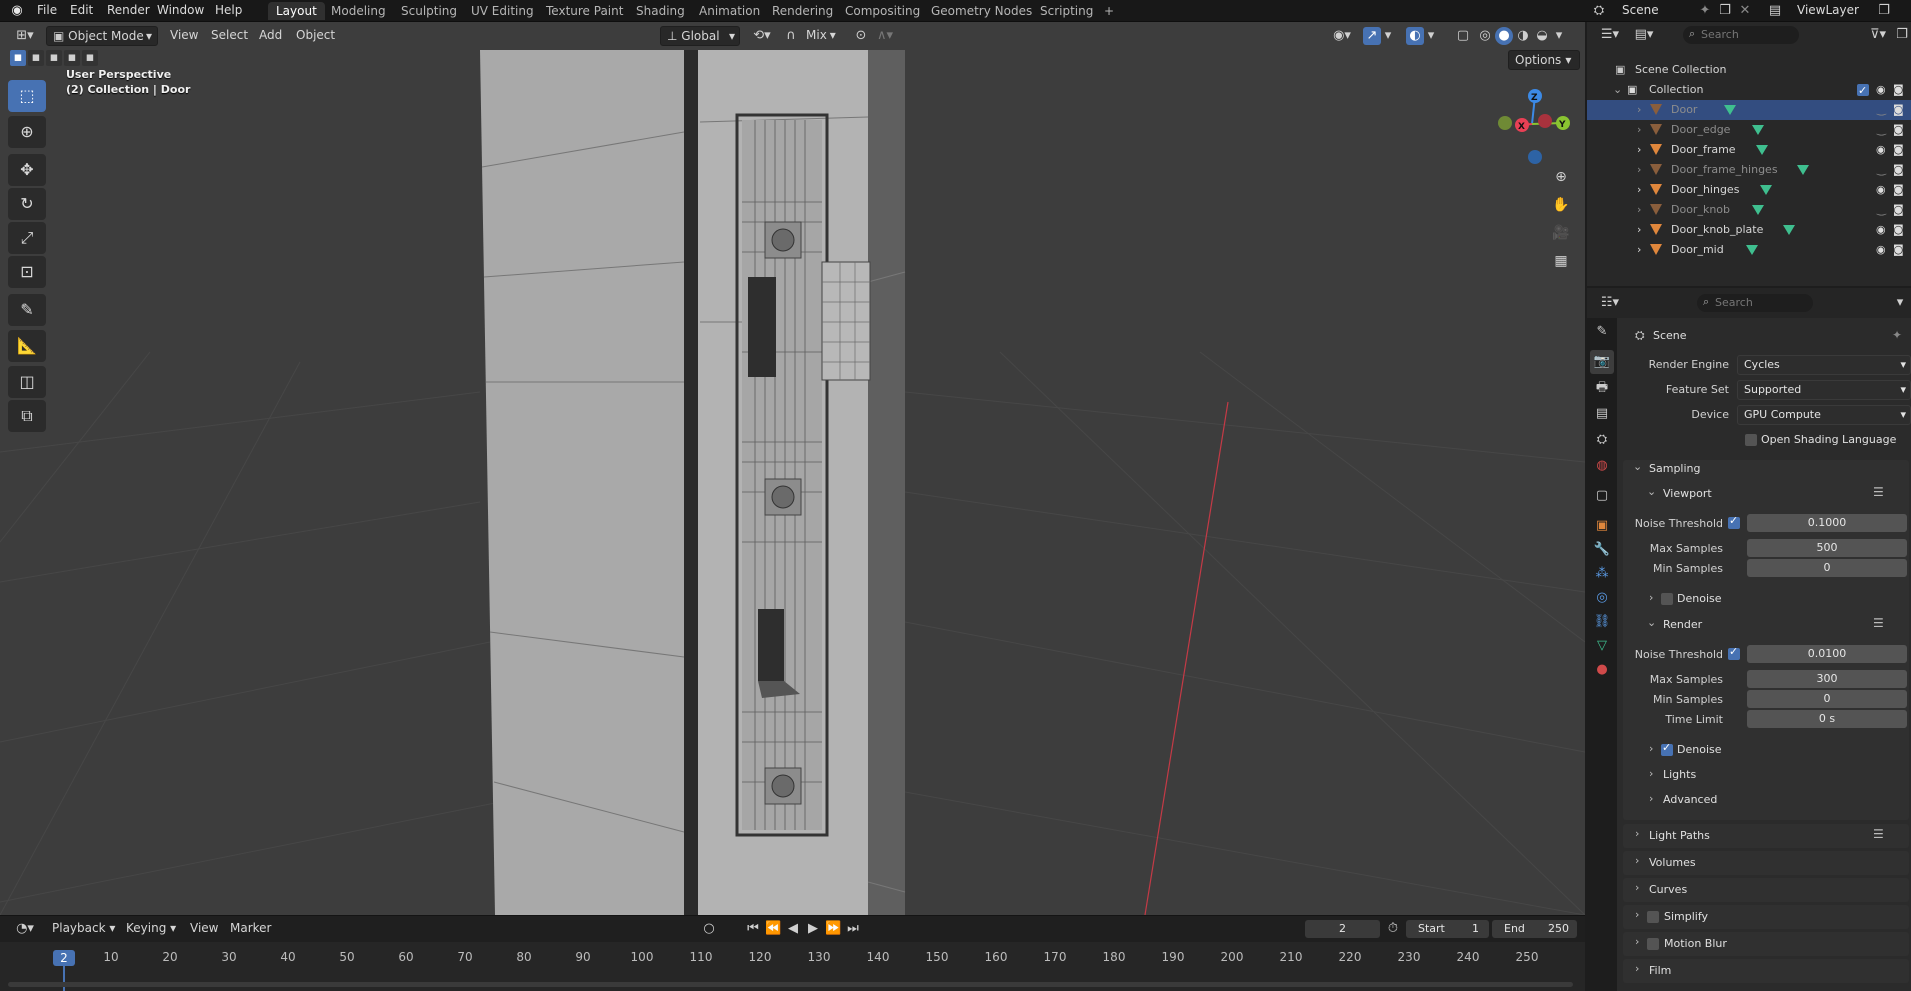  Describe the element at coordinates (27, 416) in the screenshot. I see `add-mesh-tool-icon: ⧉` at that location.